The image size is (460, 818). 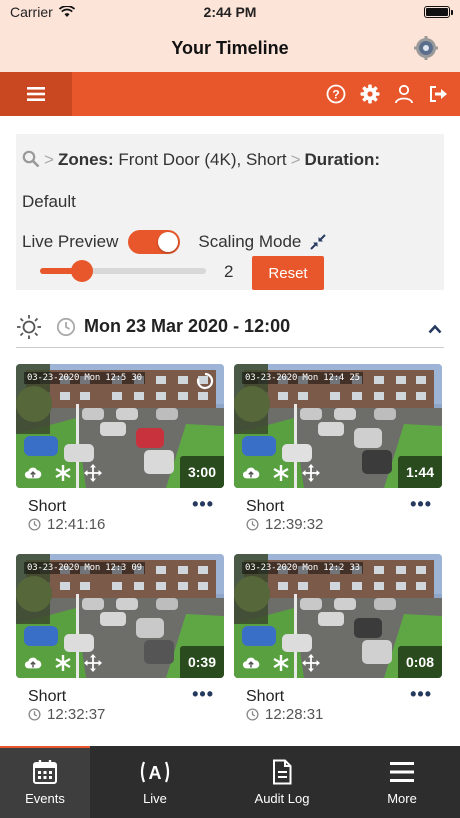 I want to click on menu-button, so click(x=36, y=94).